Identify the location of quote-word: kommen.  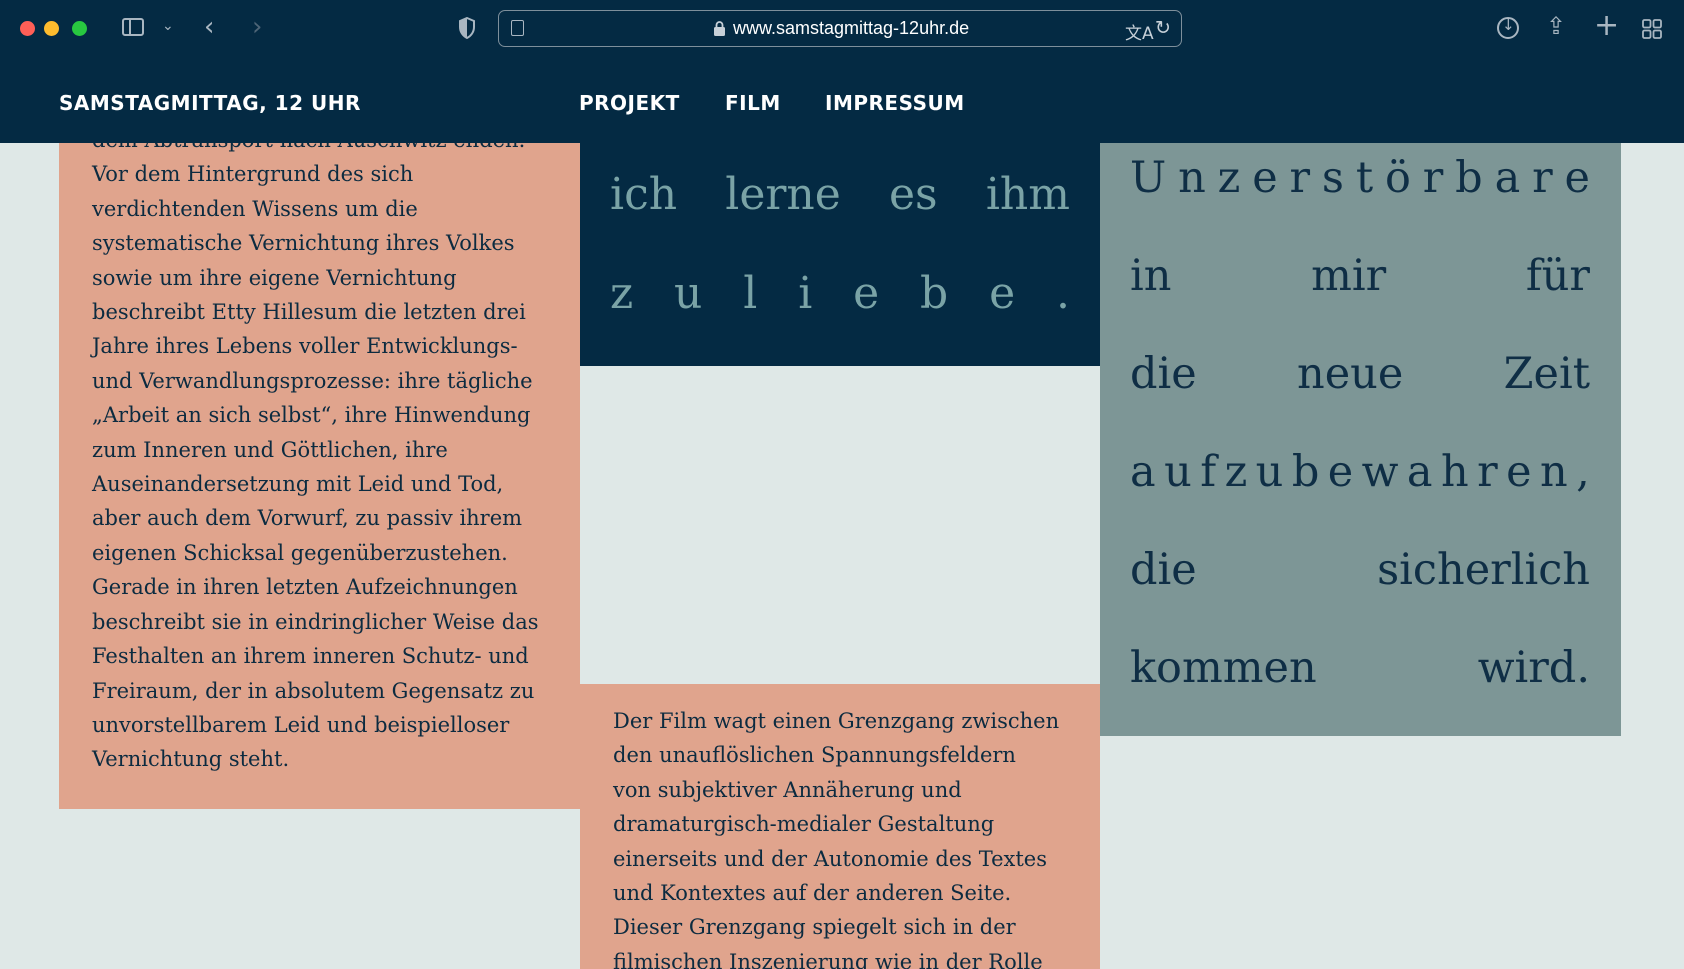
(1223, 668).